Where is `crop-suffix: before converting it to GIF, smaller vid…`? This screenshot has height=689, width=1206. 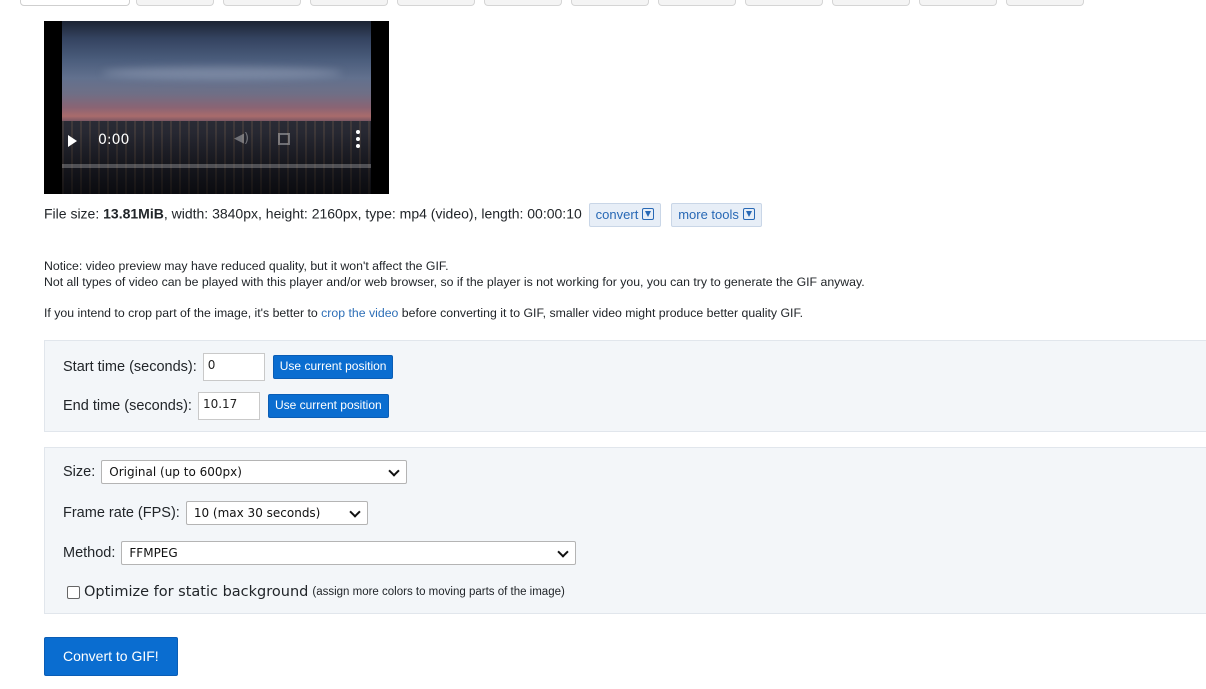
crop-suffix: before converting it to GIF, smaller vid… is located at coordinates (601, 313).